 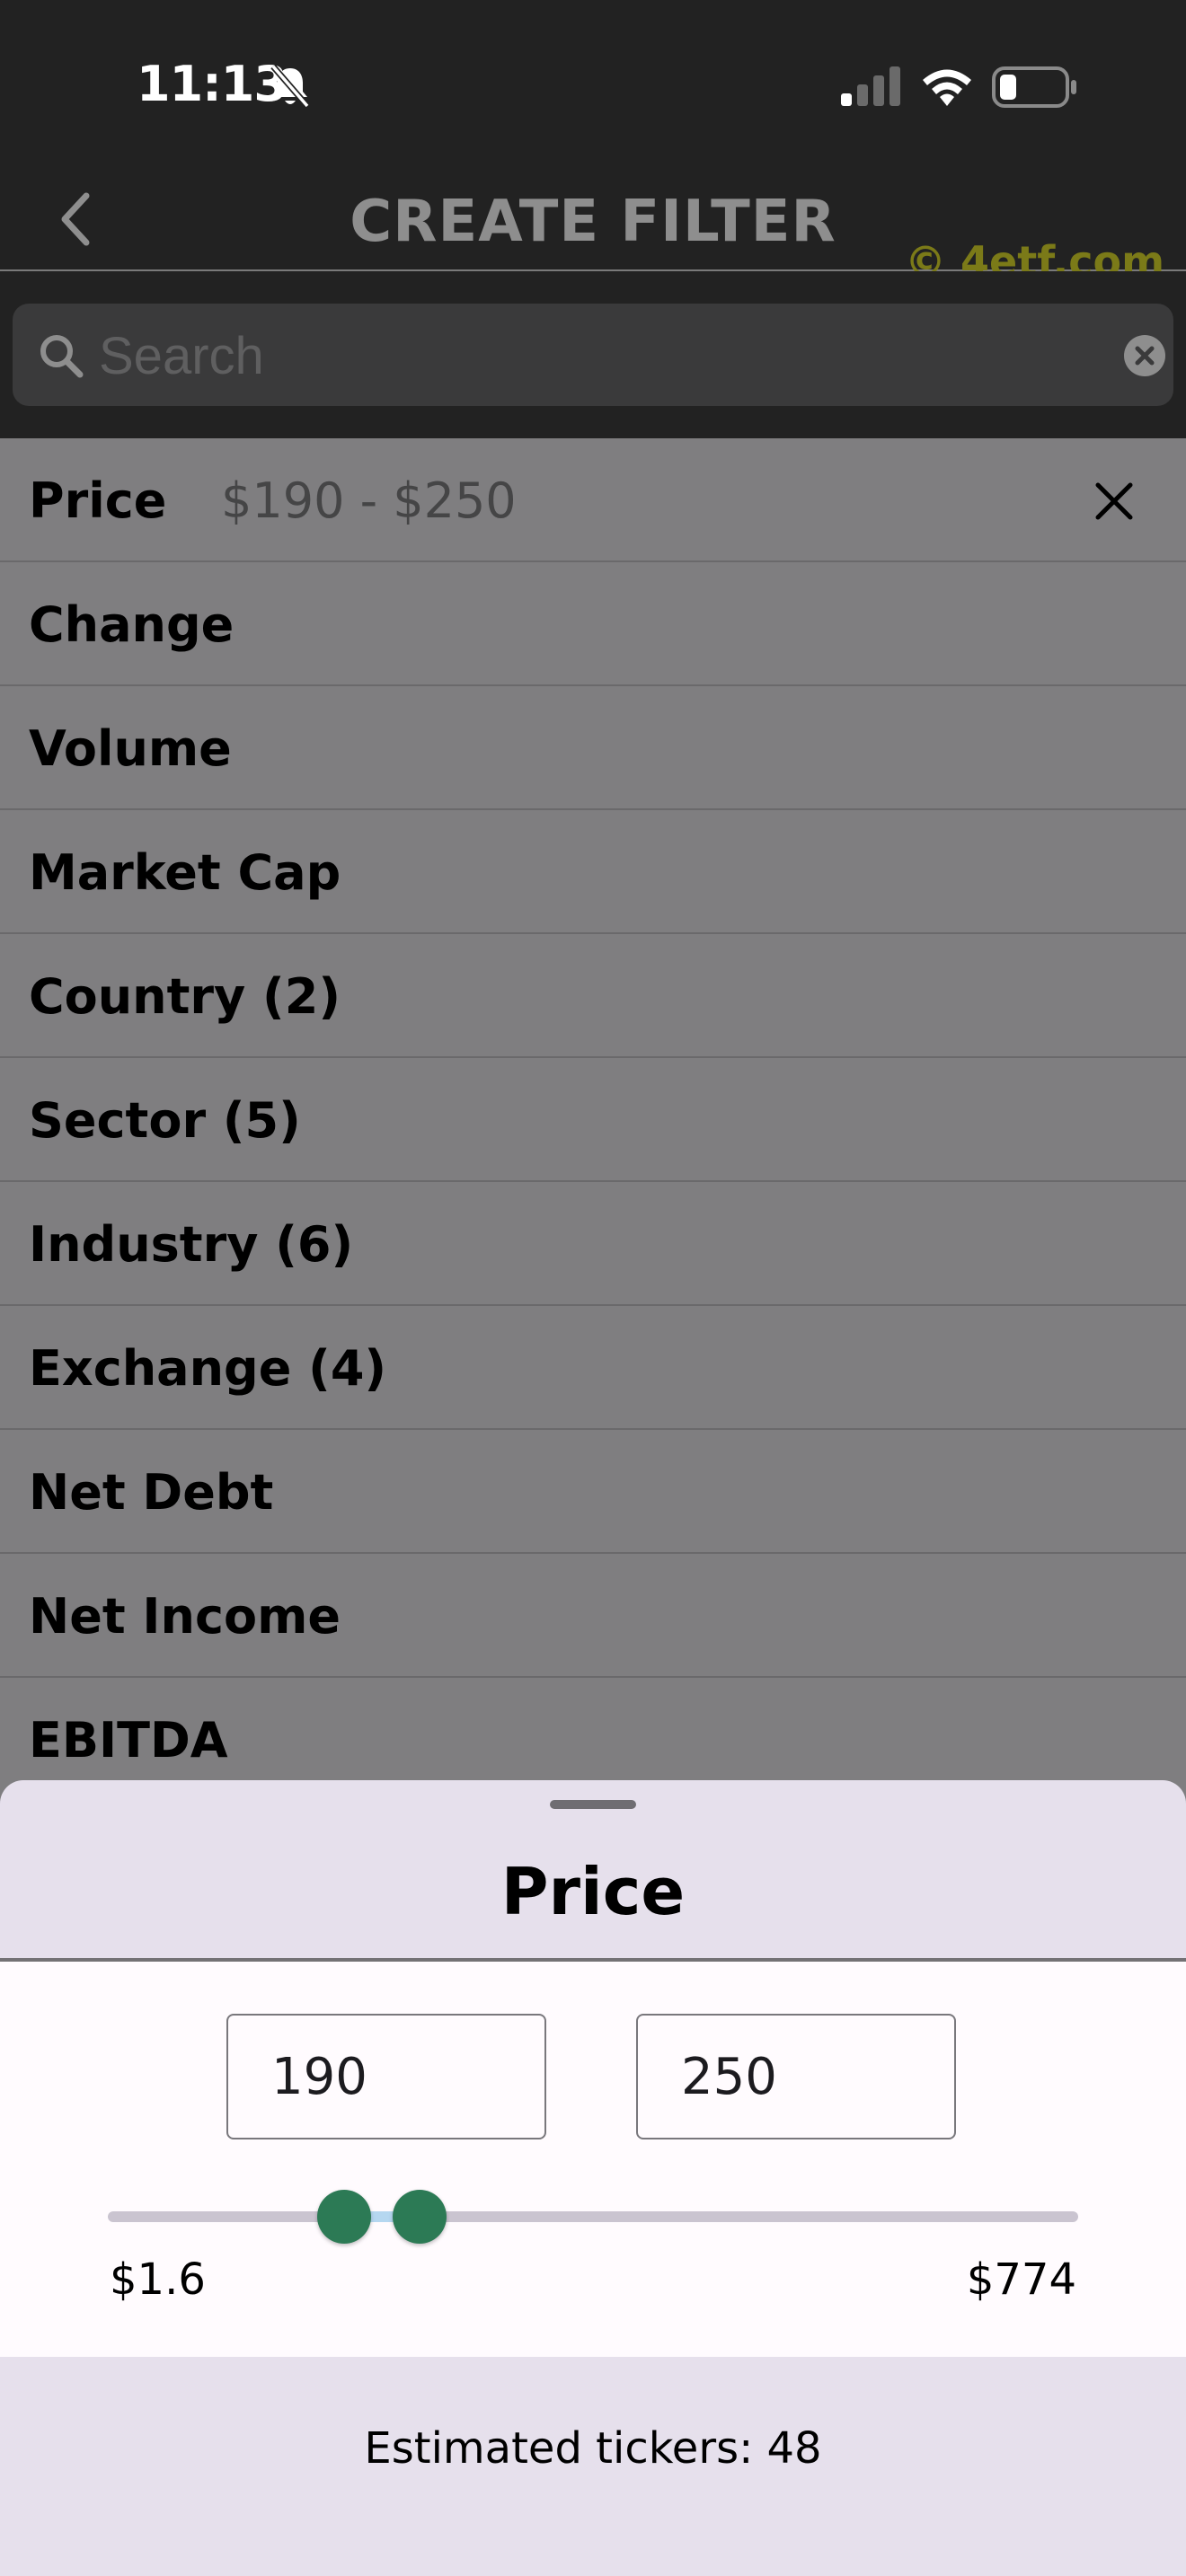 What do you see at coordinates (344, 2217) in the screenshot?
I see `price-slider-min-thumb` at bounding box center [344, 2217].